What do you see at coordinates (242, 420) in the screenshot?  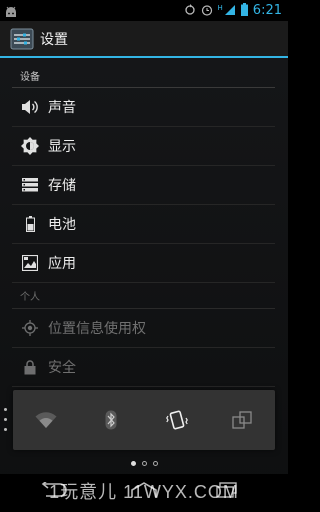 I see `screen-rotation-icon` at bounding box center [242, 420].